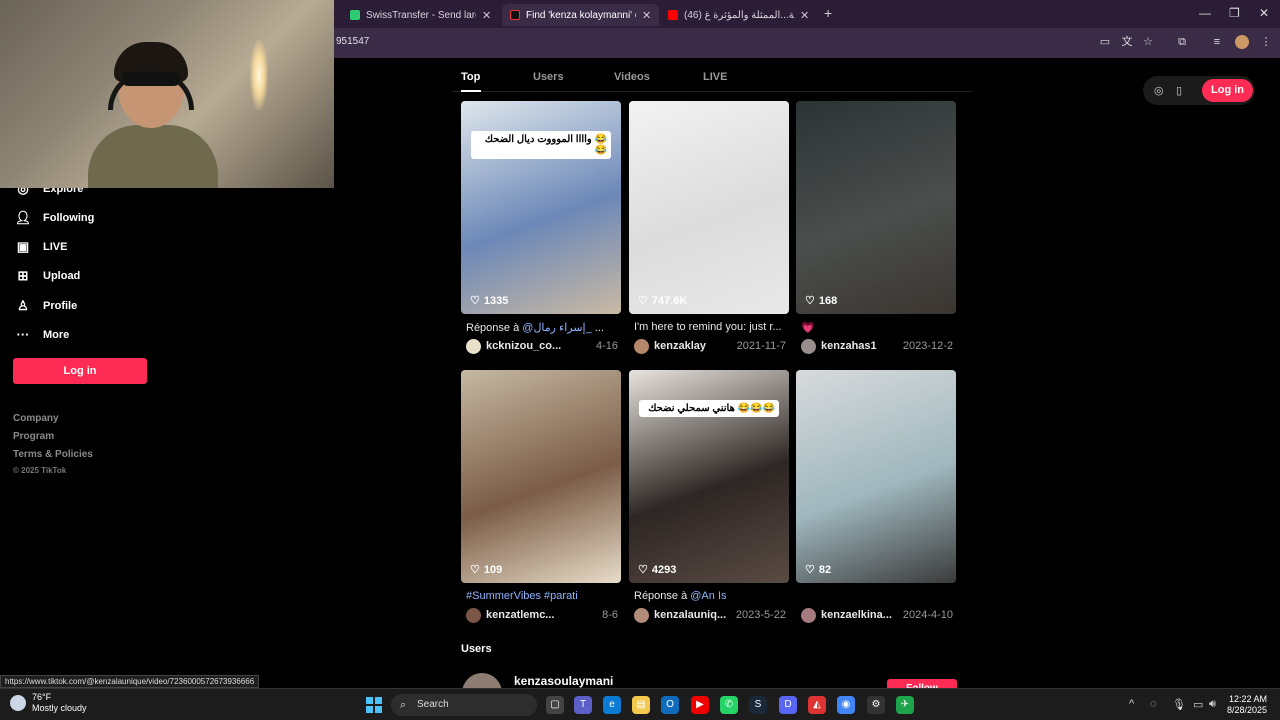 Image resolution: width=1280 pixels, height=720 pixels. Describe the element at coordinates (738, 15) in the screenshot. I see `browser-tab-youtube: (46) فضيحة...الممثلة والمؤثرة غ ✕` at that location.